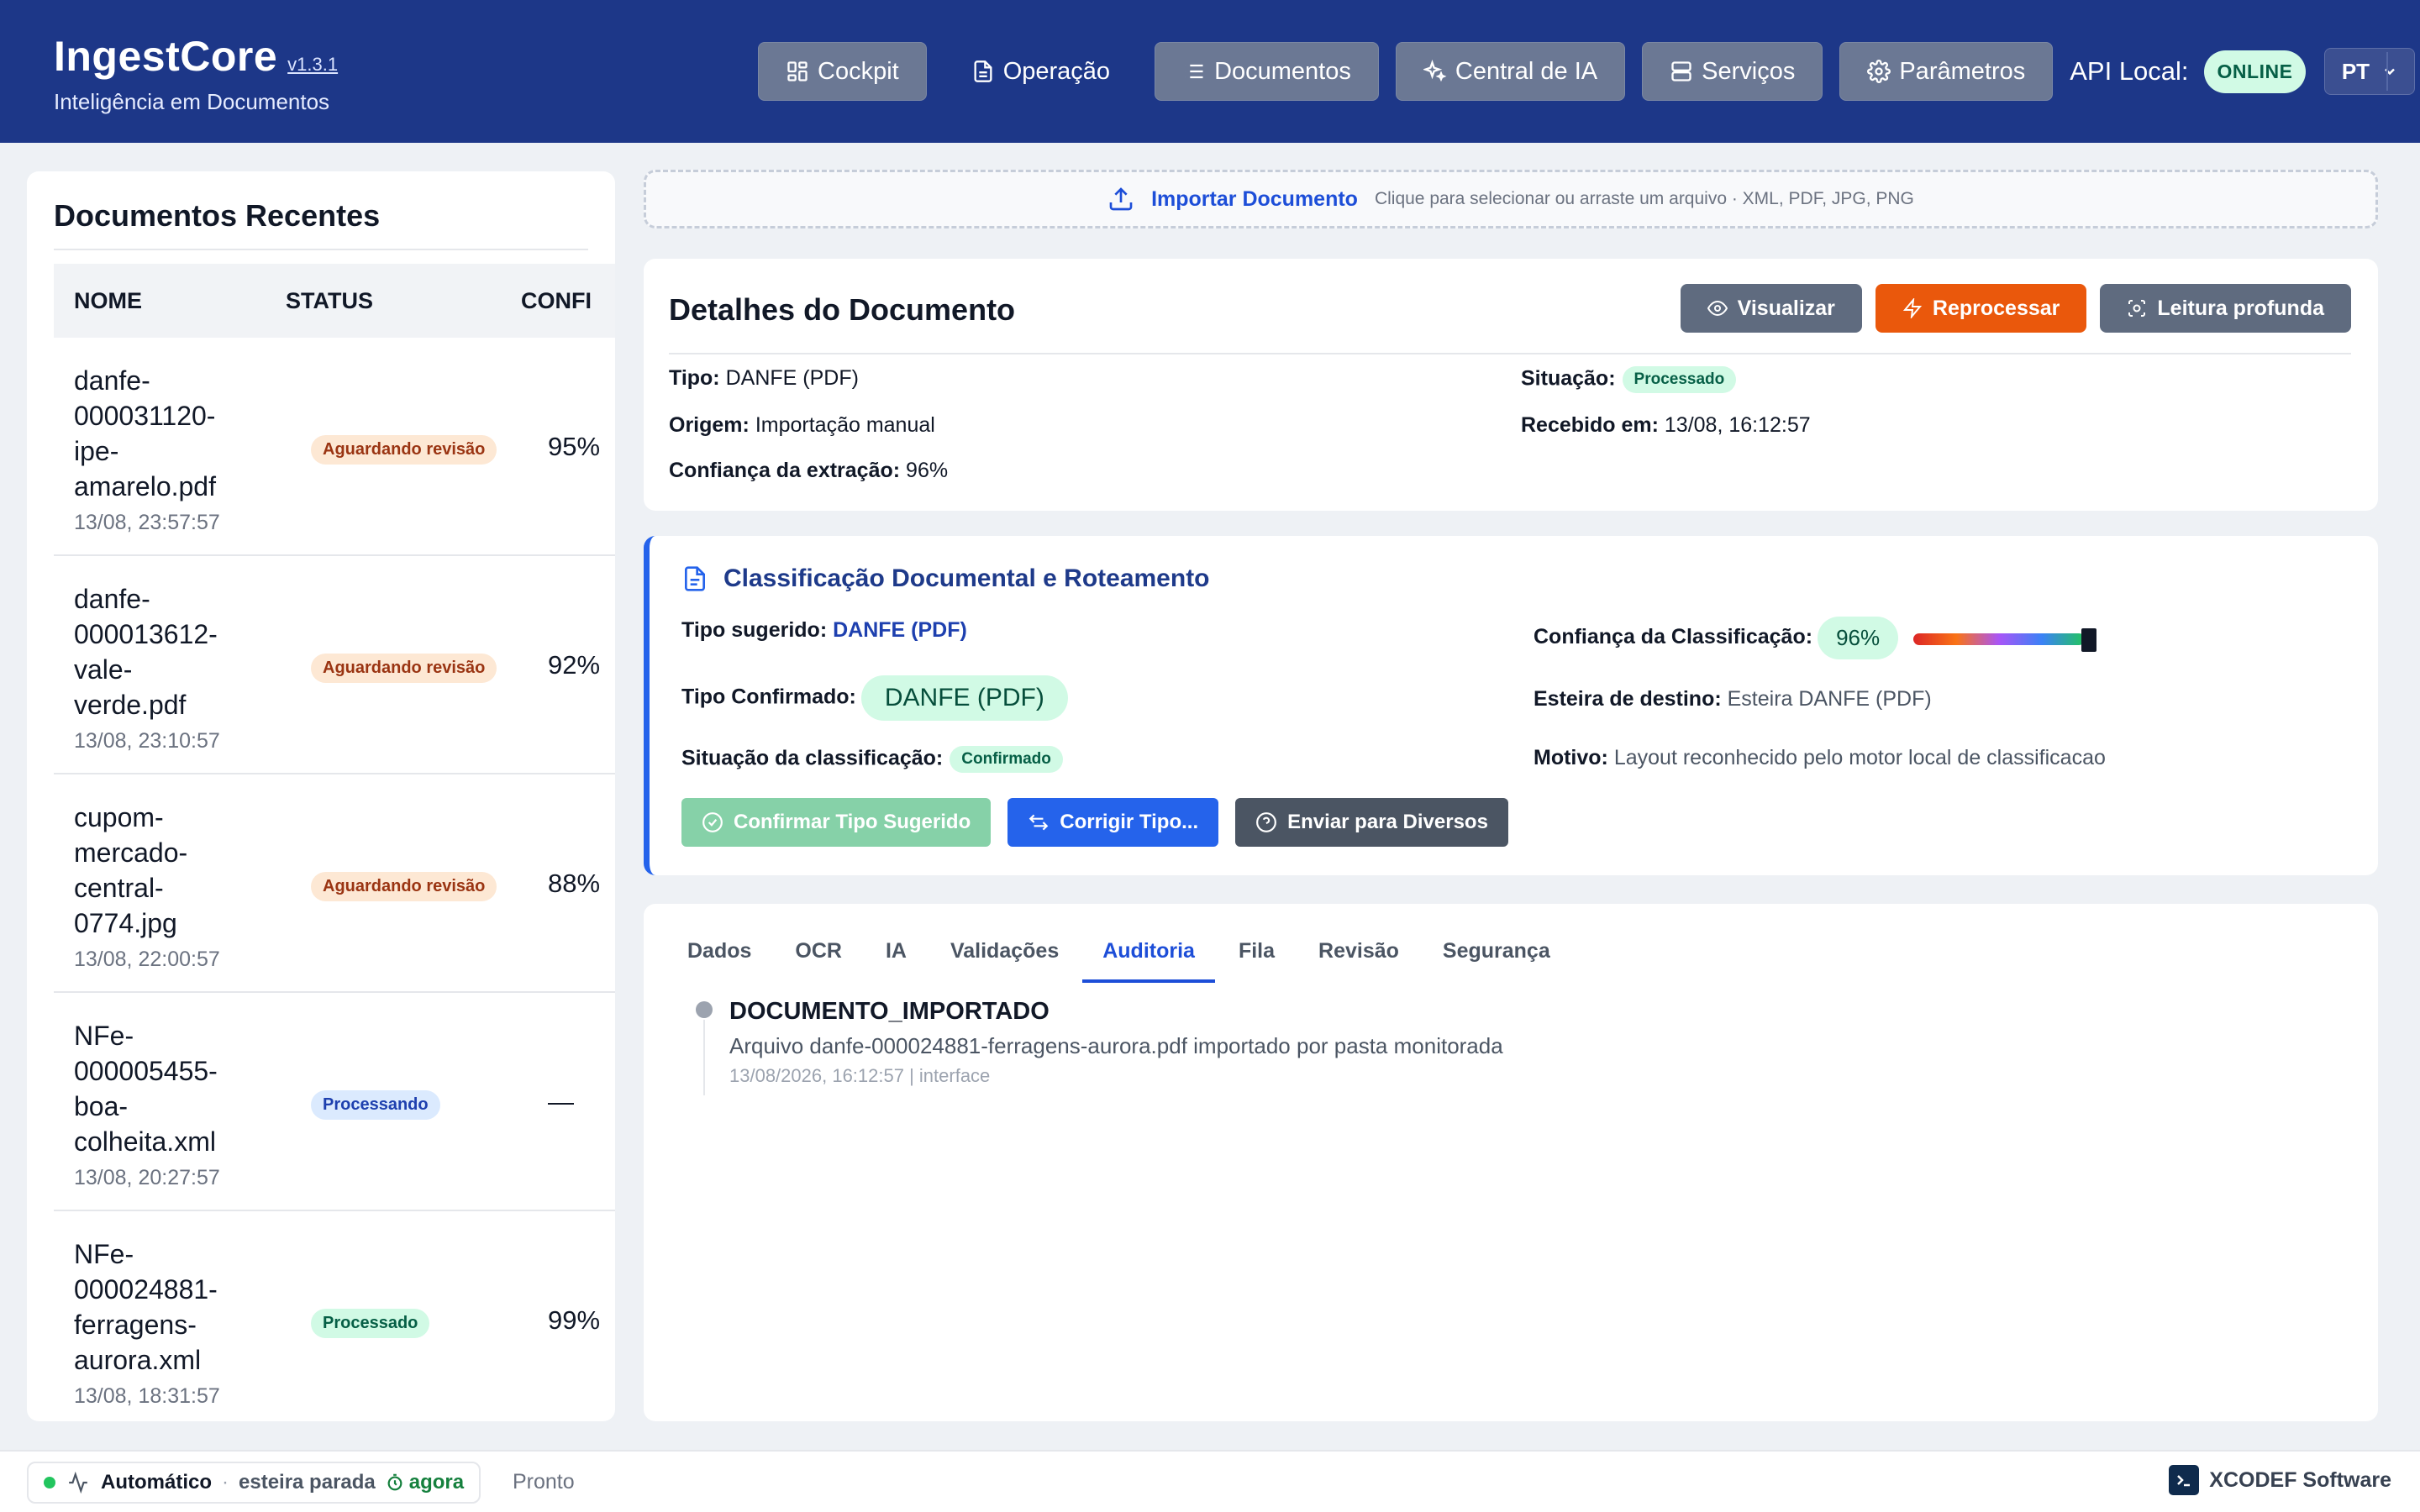  I want to click on activity-icon, so click(78, 1483).